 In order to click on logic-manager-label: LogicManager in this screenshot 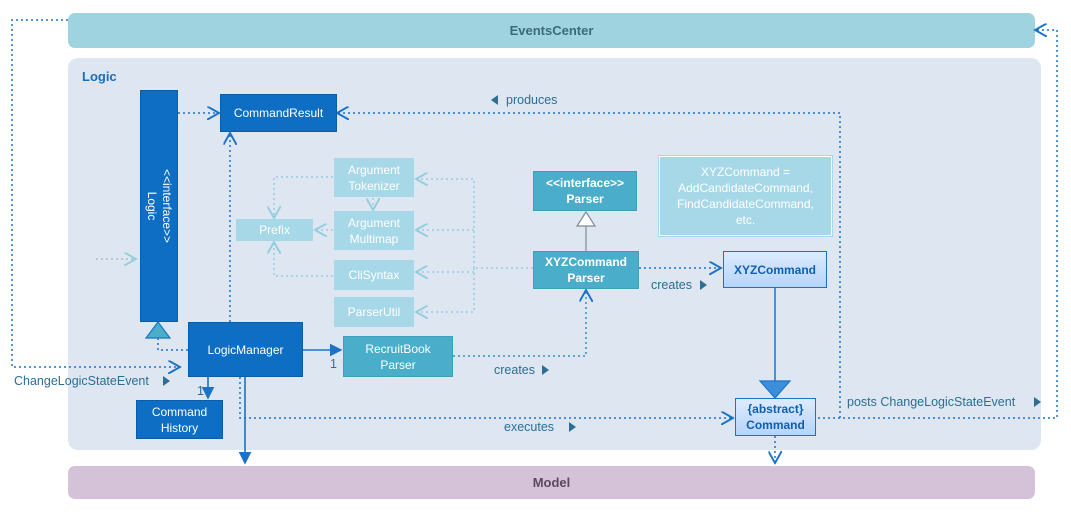, I will do `click(245, 349)`.